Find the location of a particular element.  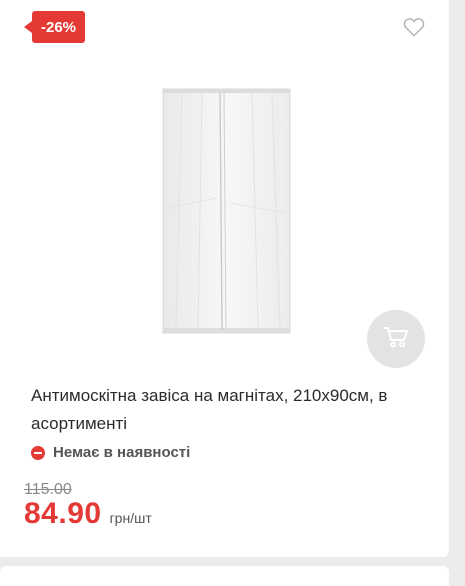

cart-icon is located at coordinates (396, 339).